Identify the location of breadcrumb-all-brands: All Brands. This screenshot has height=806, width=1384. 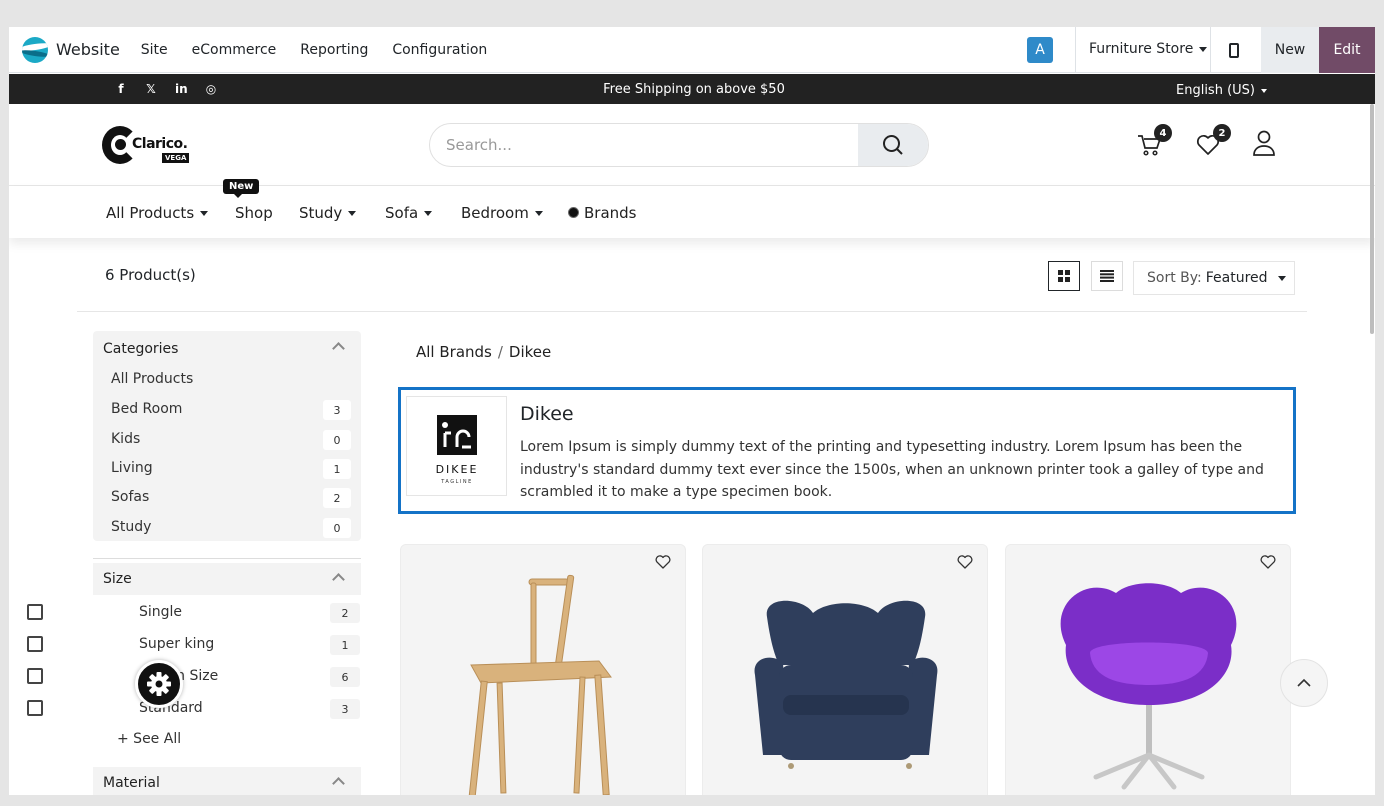
(454, 352).